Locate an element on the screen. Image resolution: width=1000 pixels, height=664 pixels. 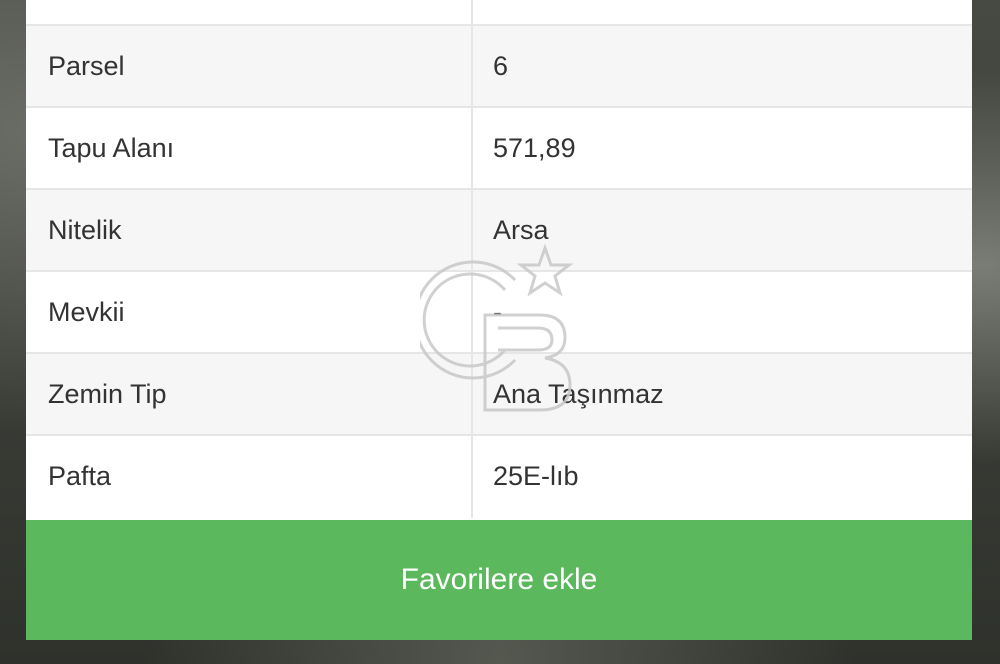
detail-label: Pafta is located at coordinates (80, 476).